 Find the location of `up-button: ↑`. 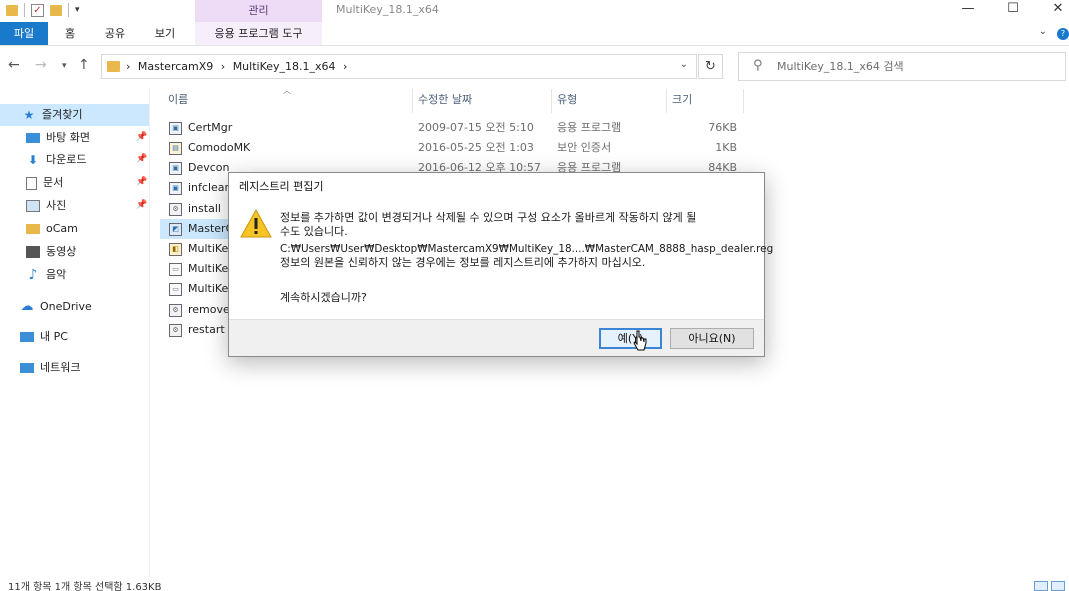

up-button: ↑ is located at coordinates (84, 65).